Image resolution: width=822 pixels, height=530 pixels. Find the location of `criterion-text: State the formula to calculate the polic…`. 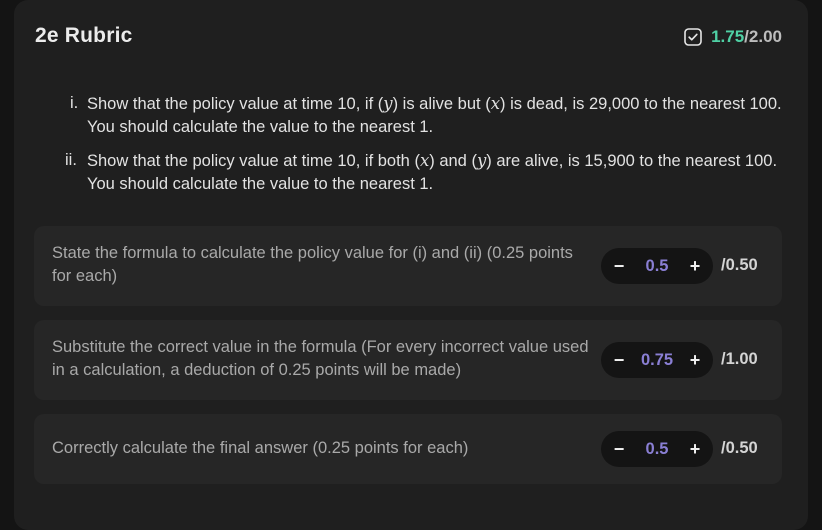

criterion-text: State the formula to calculate the polic… is located at coordinates (312, 264).